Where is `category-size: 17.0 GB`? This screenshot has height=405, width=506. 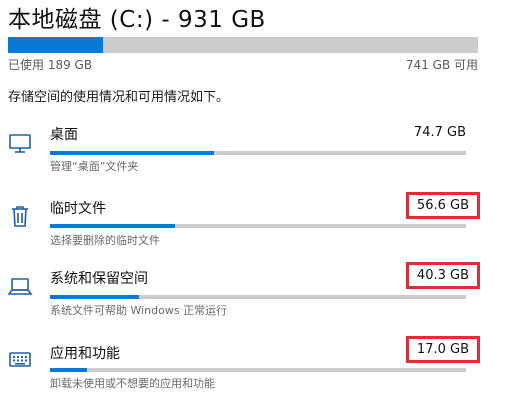
category-size: 17.0 GB is located at coordinates (442, 349).